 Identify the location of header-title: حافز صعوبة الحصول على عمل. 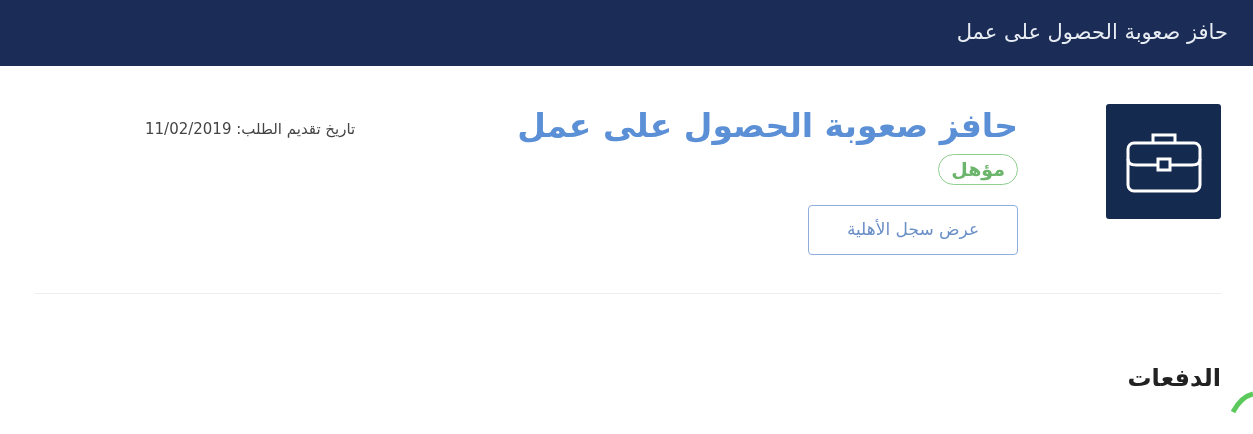
(1092, 33).